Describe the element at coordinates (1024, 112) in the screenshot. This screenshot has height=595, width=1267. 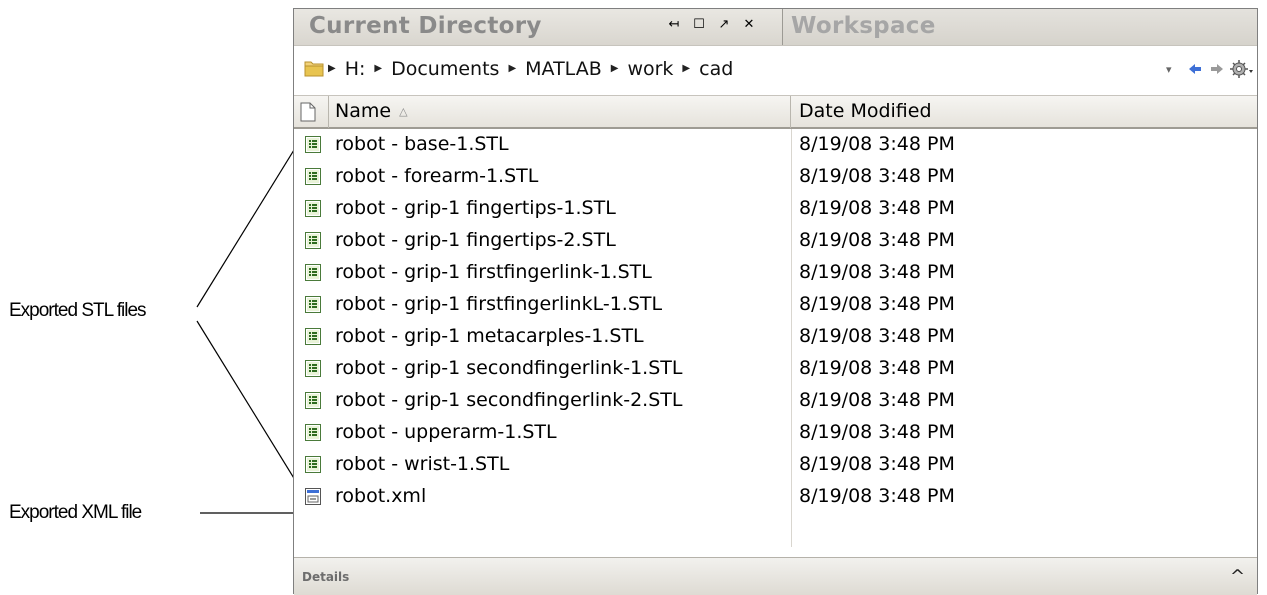
I see `column-header-date-modified: Date Modified` at that location.